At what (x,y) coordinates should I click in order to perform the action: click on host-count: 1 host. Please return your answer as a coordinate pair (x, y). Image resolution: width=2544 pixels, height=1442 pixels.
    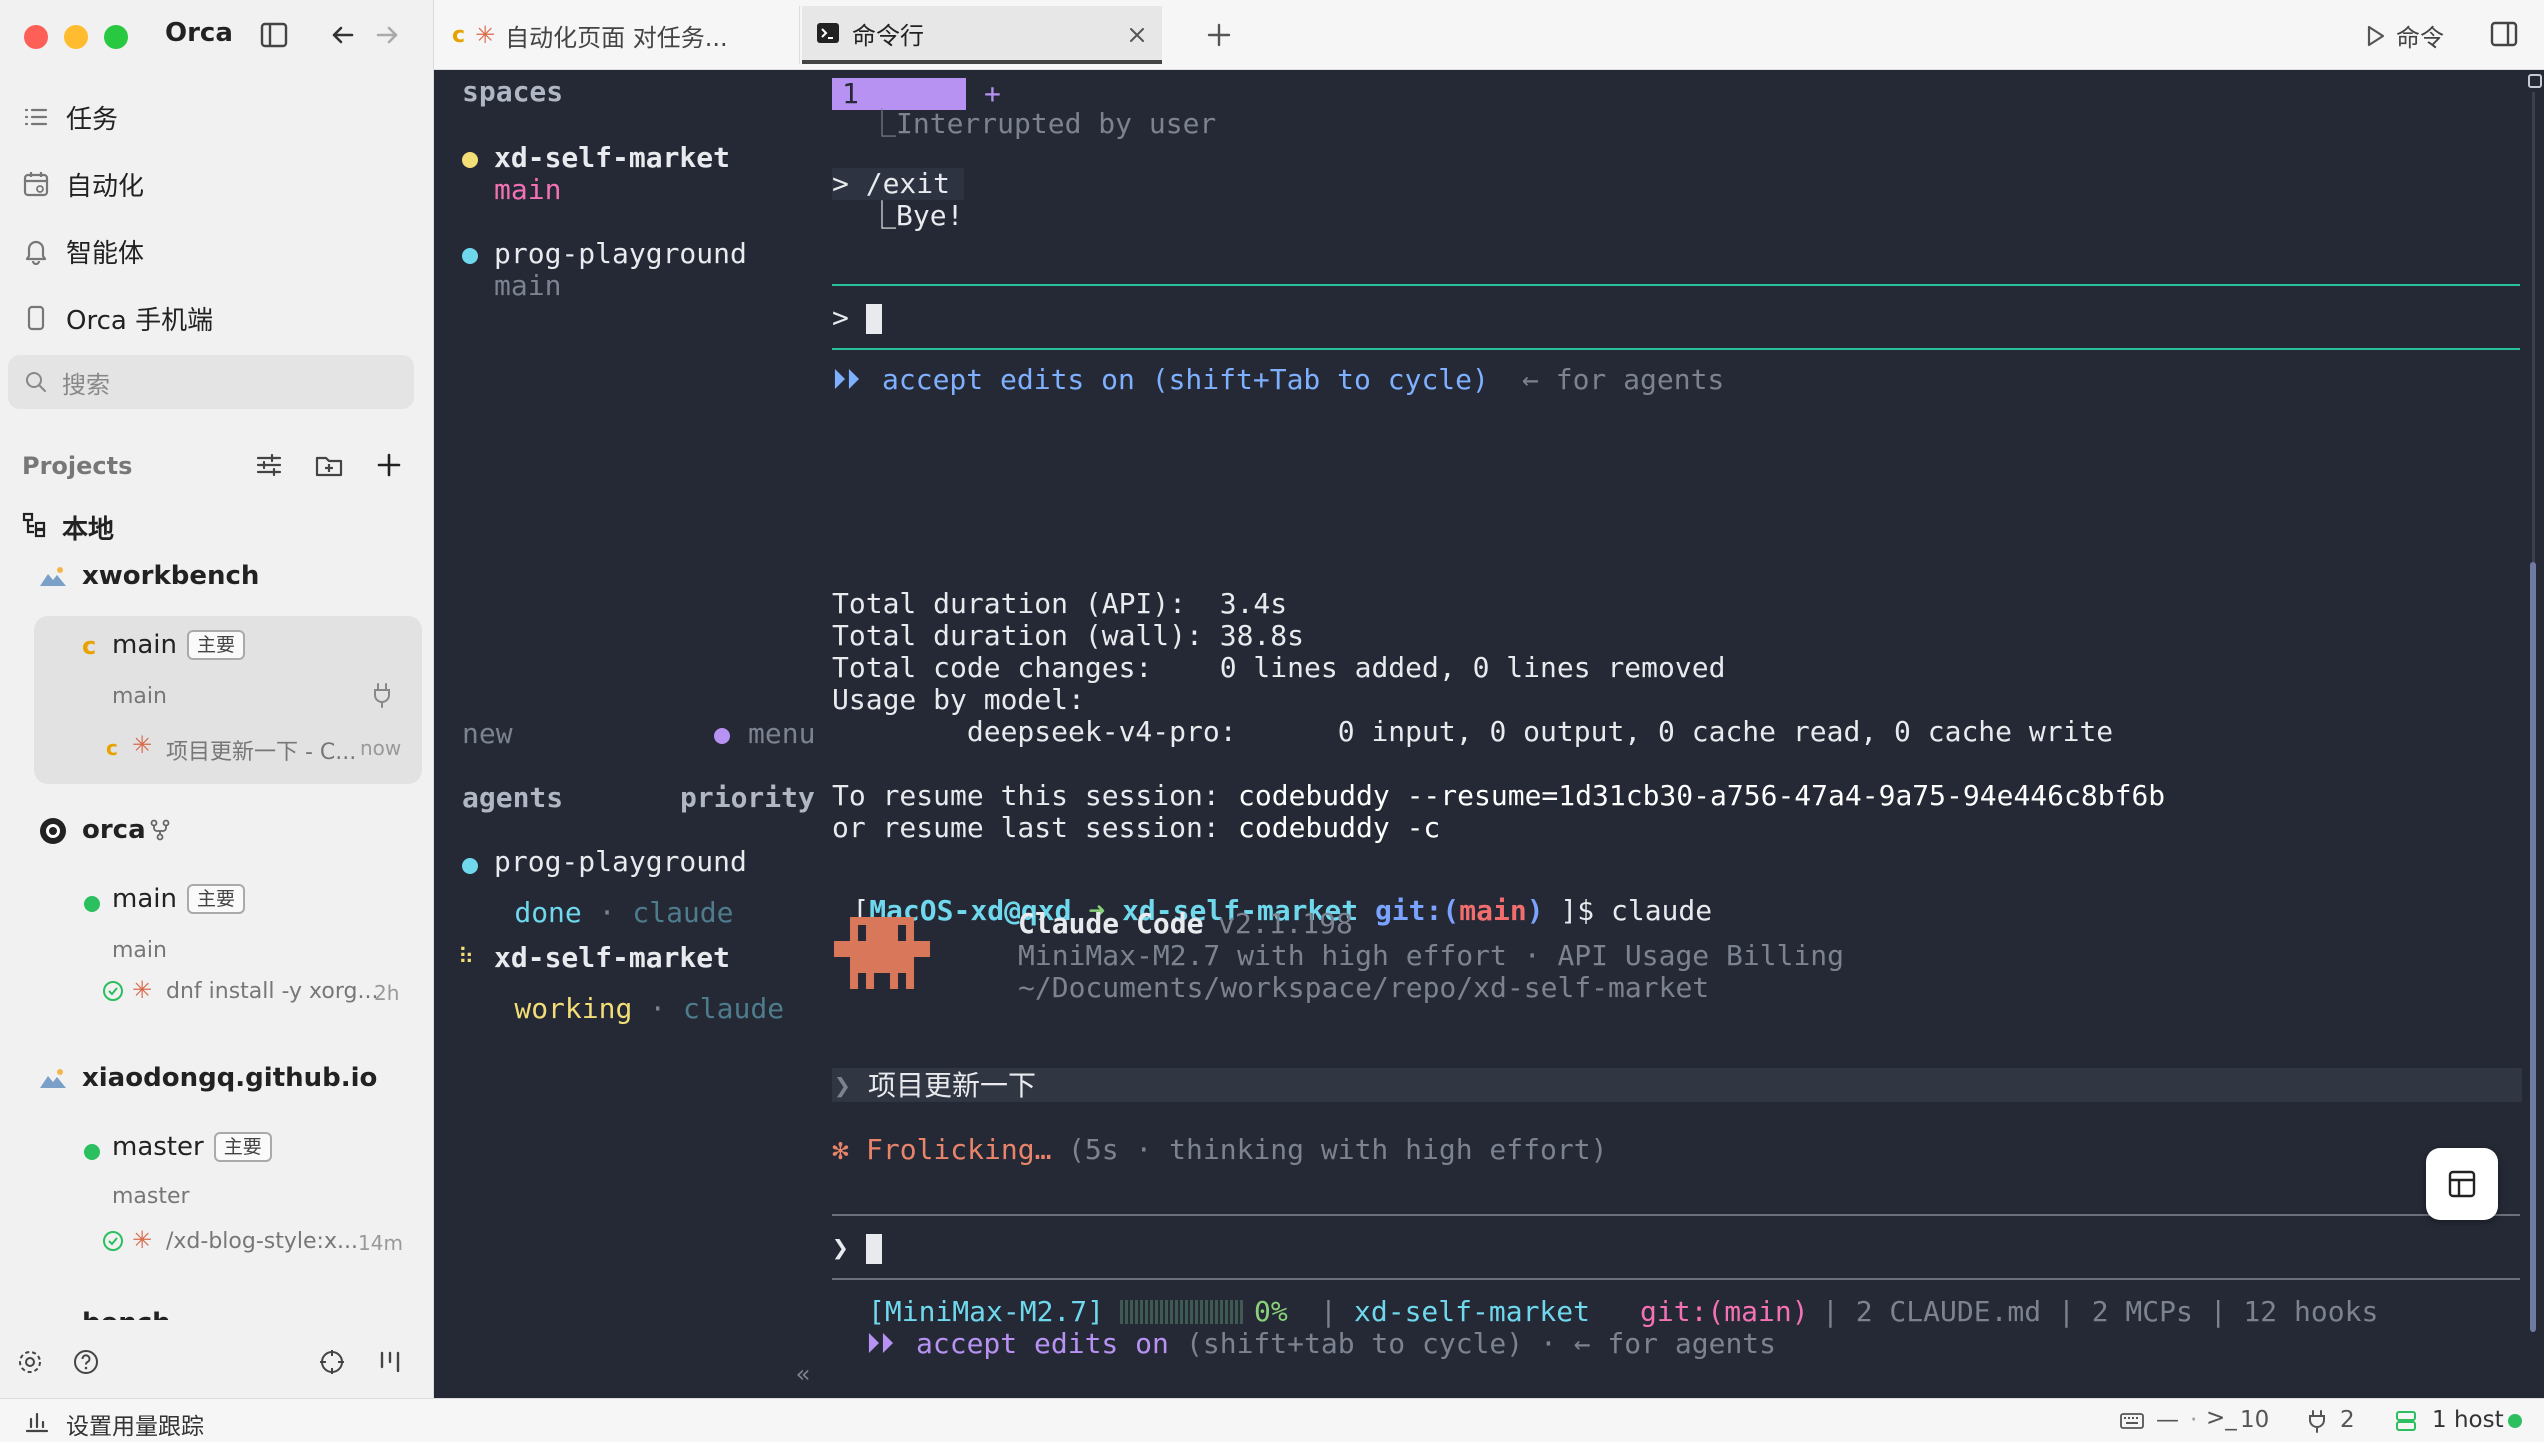
    Looking at the image, I should click on (2468, 1420).